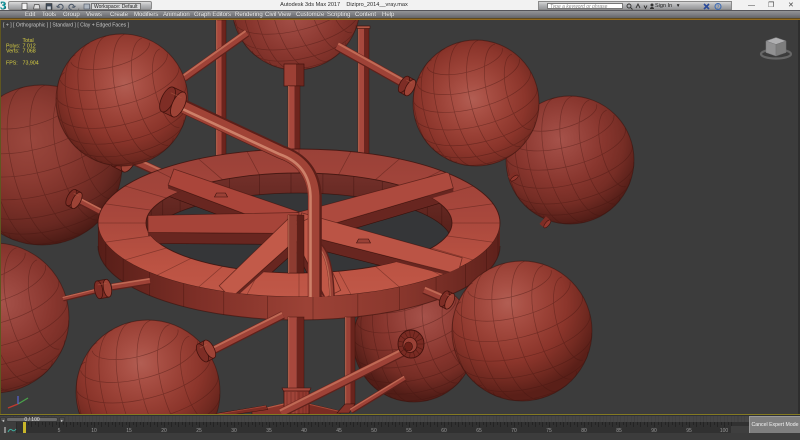  I want to click on svg-text: 7 068, so click(29, 52).